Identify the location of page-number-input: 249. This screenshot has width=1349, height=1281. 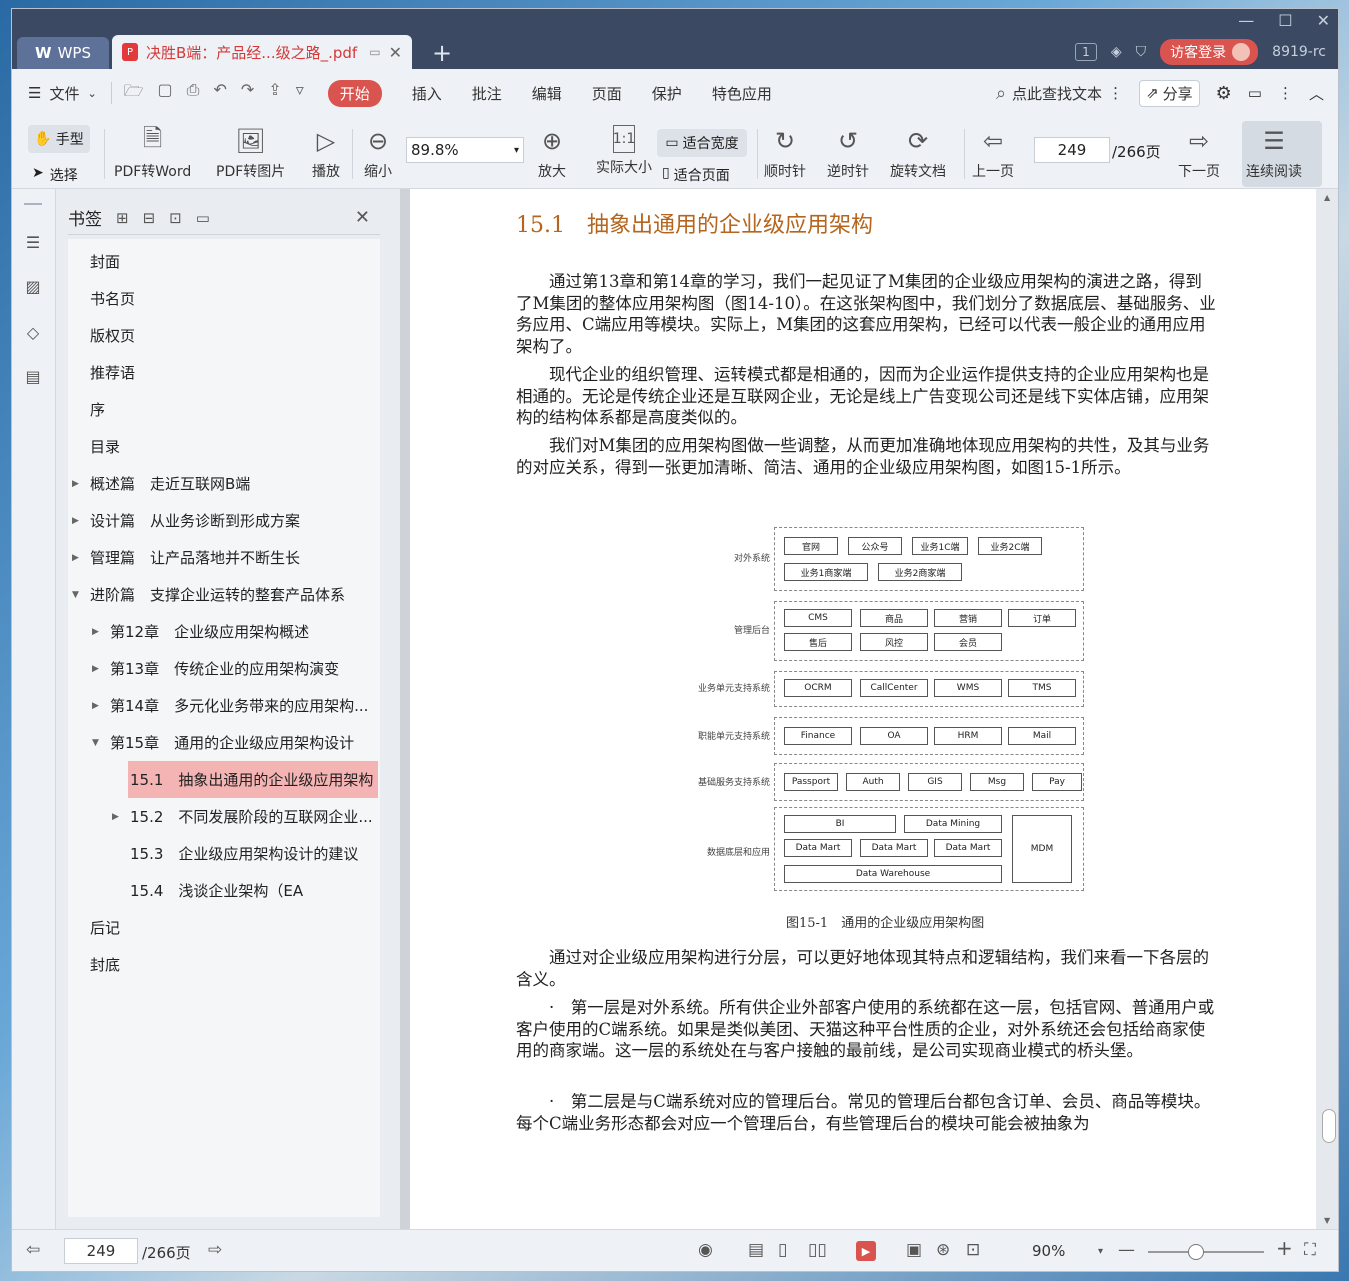
(1072, 150).